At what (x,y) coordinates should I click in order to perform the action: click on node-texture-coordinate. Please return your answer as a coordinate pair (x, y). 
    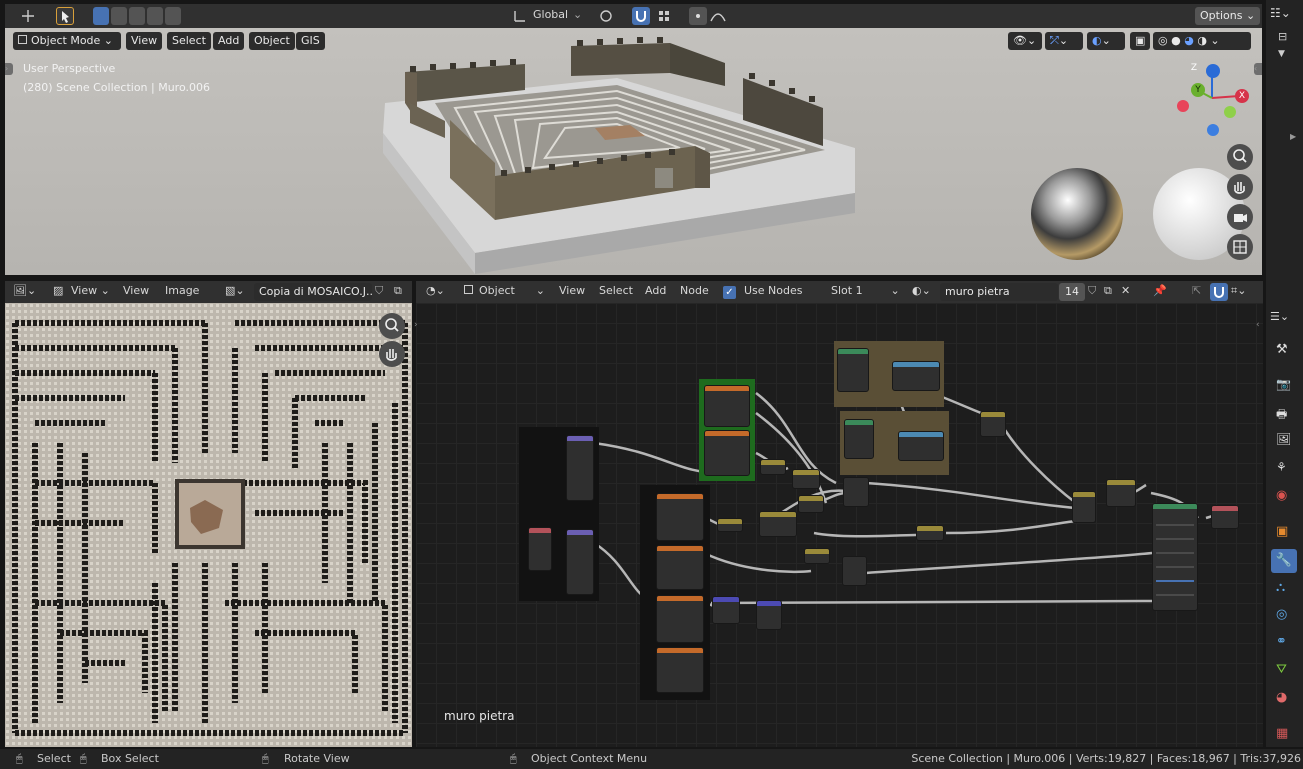
    Looking at the image, I should click on (540, 549).